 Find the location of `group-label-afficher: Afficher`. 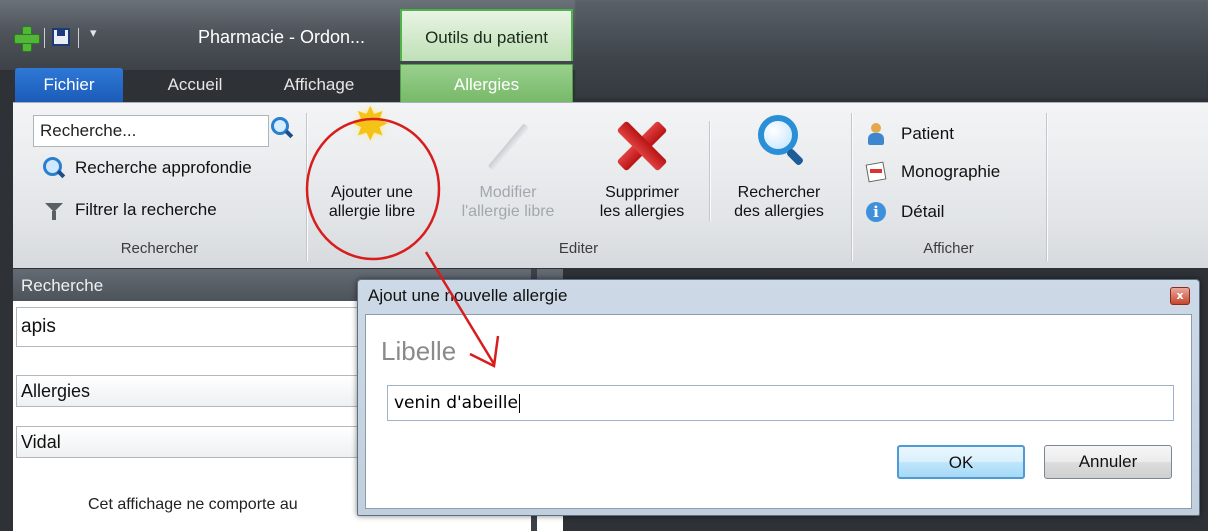

group-label-afficher: Afficher is located at coordinates (948, 248).